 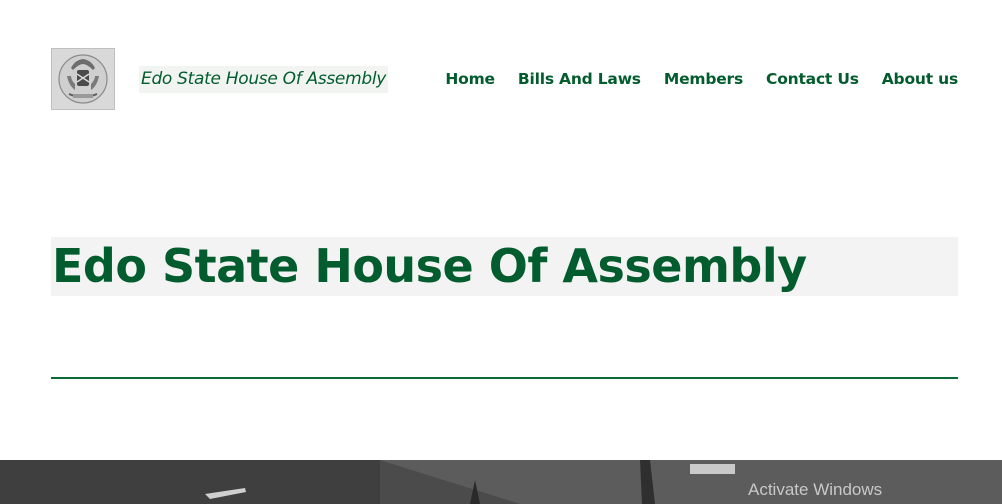 What do you see at coordinates (83, 79) in the screenshot?
I see `coat-of-arms-icon` at bounding box center [83, 79].